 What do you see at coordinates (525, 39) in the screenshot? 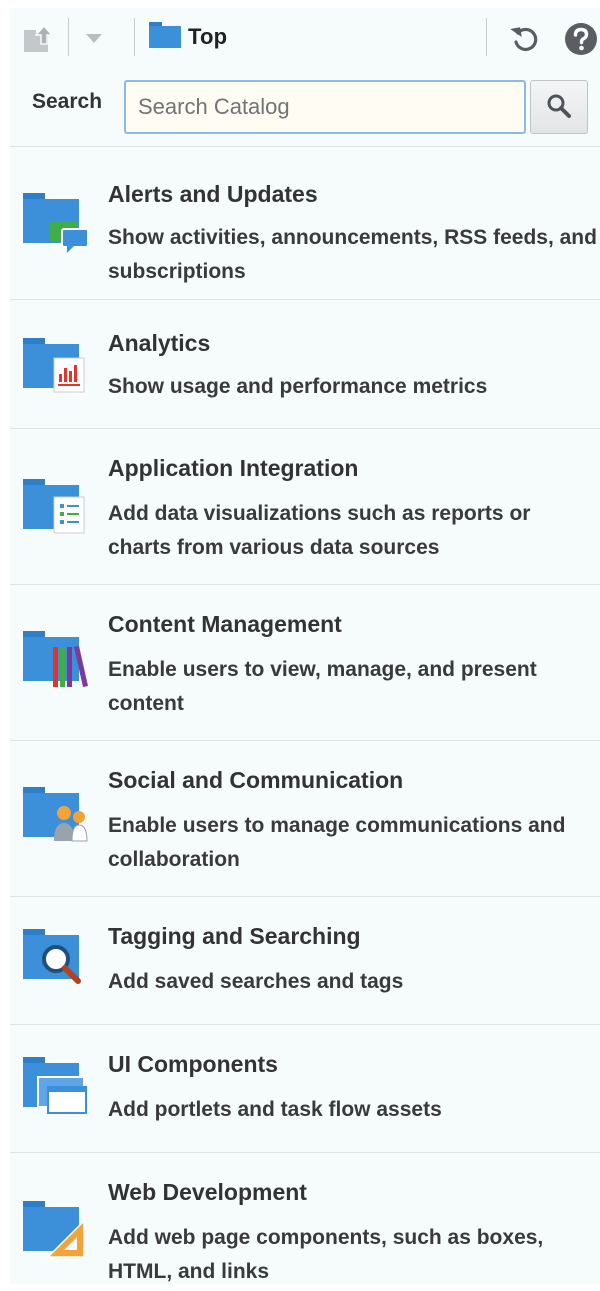
I see `refresh-icon` at bounding box center [525, 39].